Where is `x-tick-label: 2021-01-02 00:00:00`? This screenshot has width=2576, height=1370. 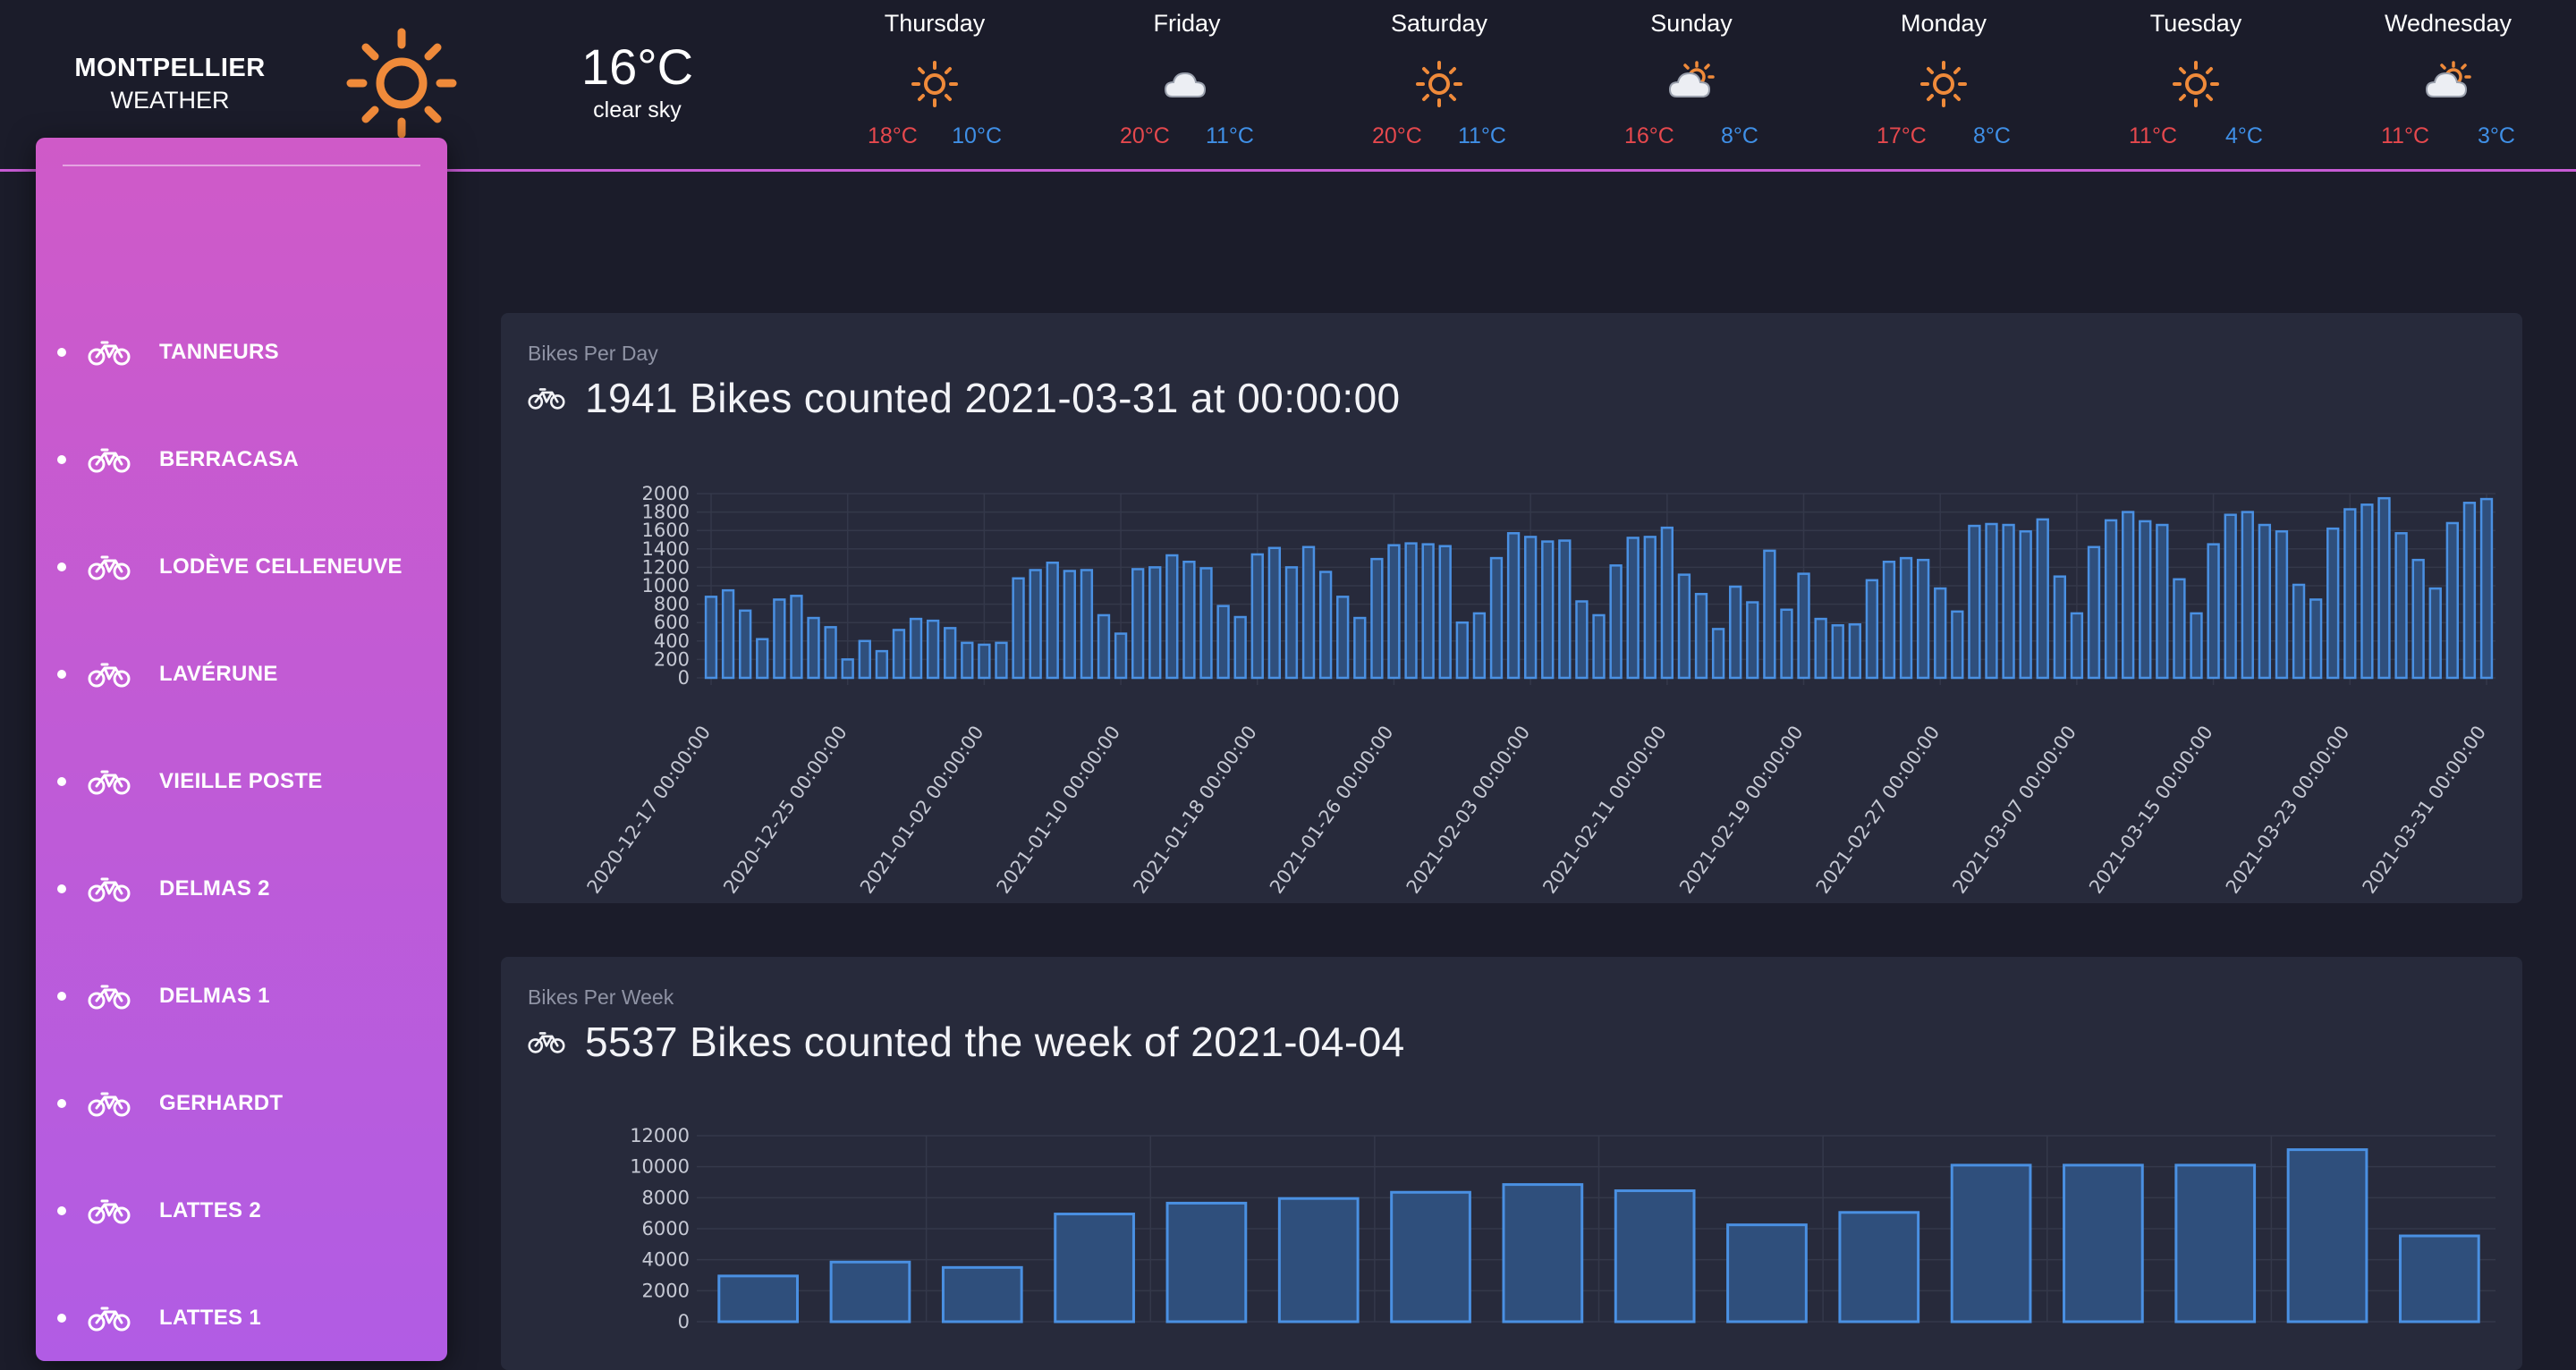
x-tick-label: 2021-01-02 00:00:00 is located at coordinates (922, 809).